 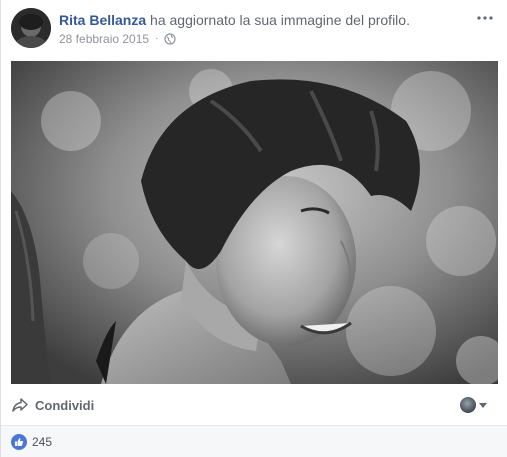 I want to click on post-actions-row: Condividi, so click(x=254, y=405).